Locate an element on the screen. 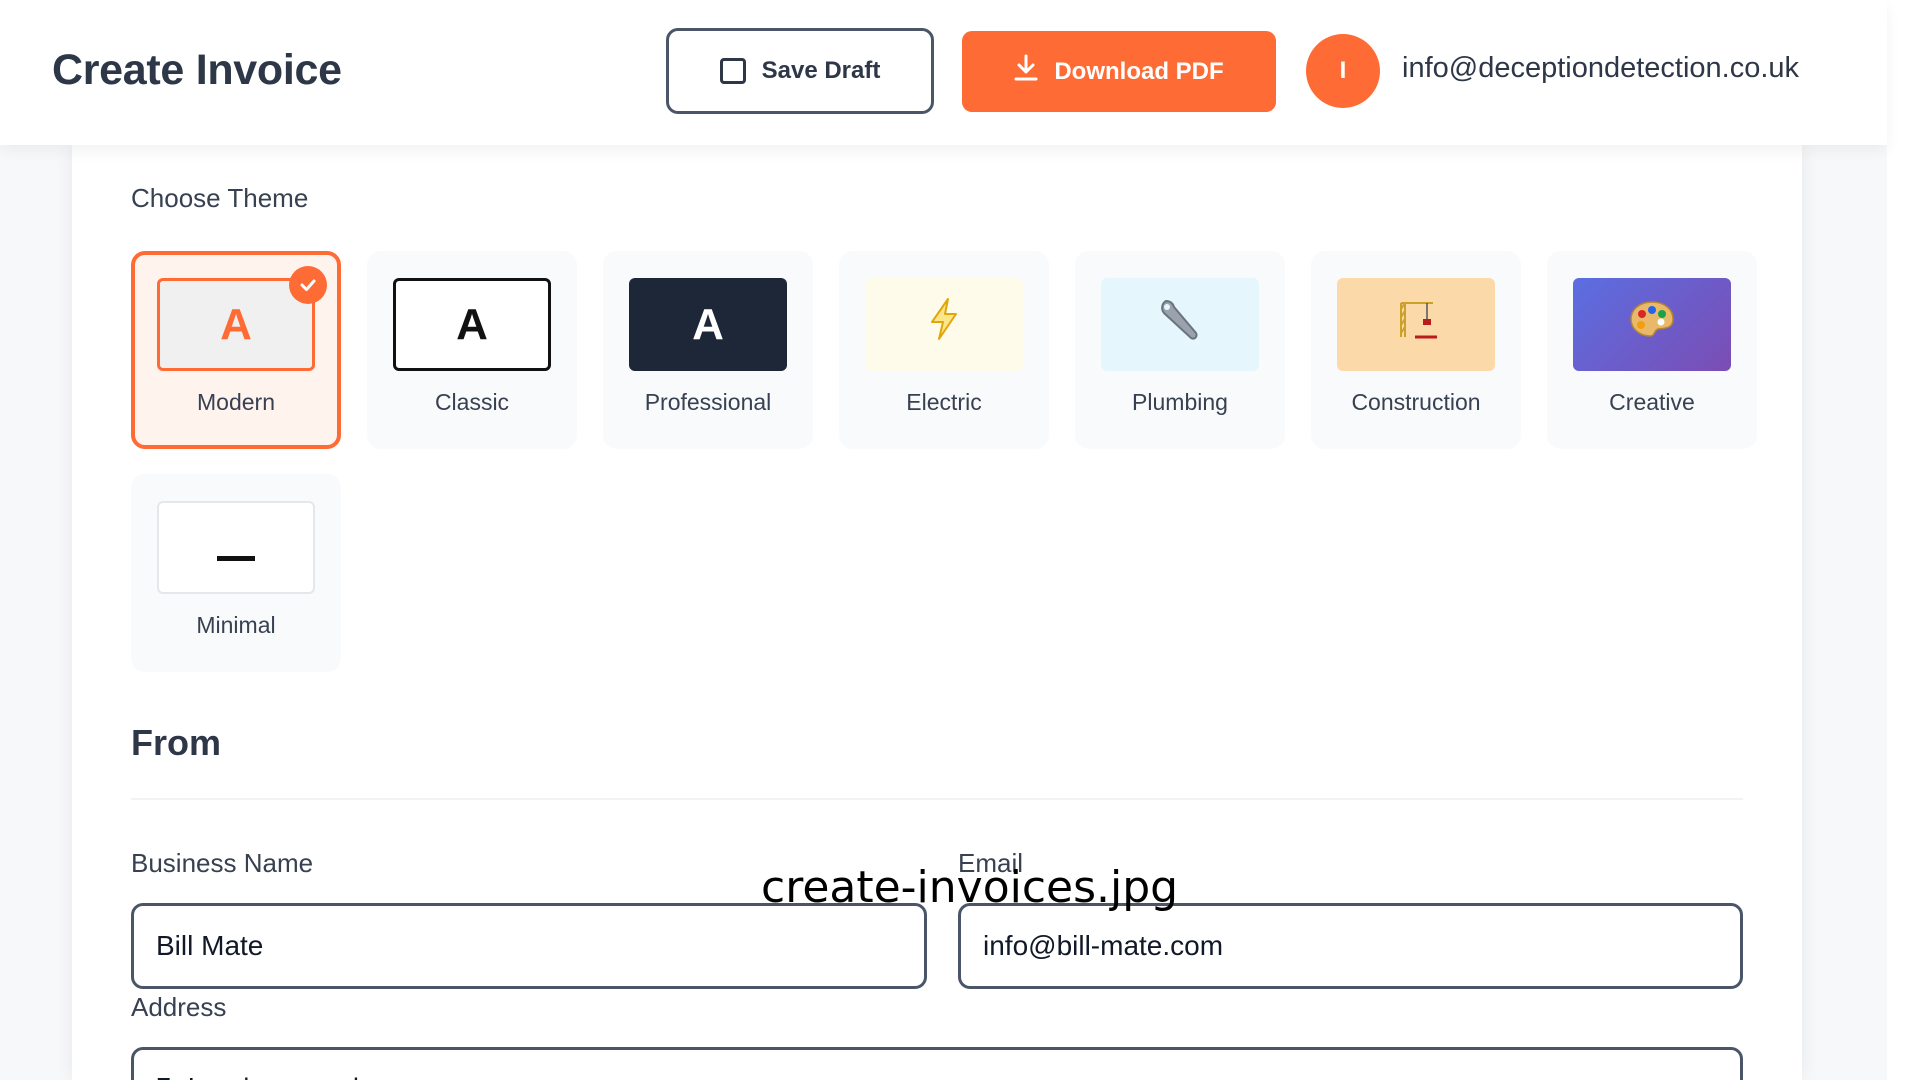  theme-classic: A Classic is located at coordinates (472, 350).